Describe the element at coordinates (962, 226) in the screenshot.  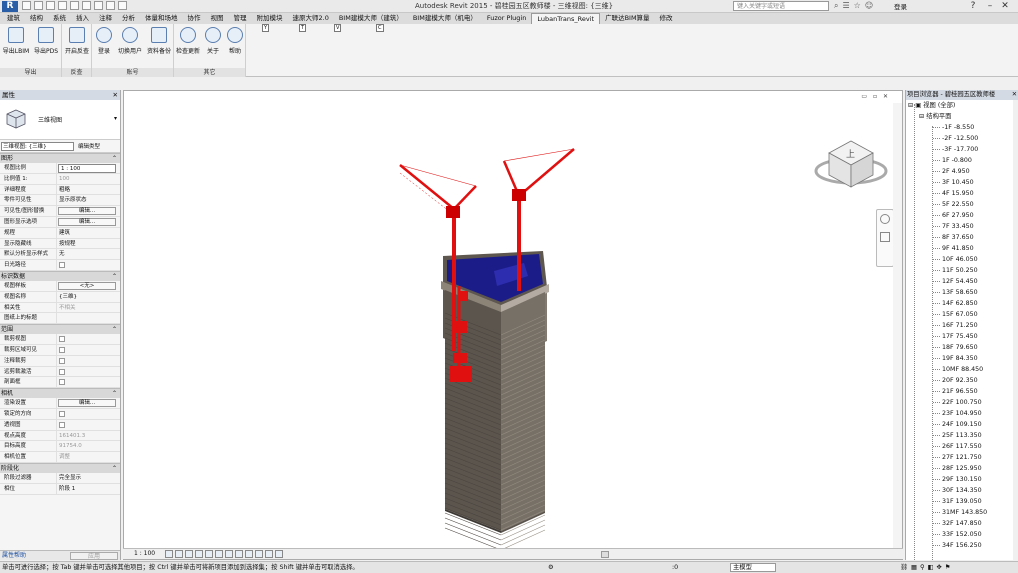
I see `level-item: 7F 33.450` at that location.